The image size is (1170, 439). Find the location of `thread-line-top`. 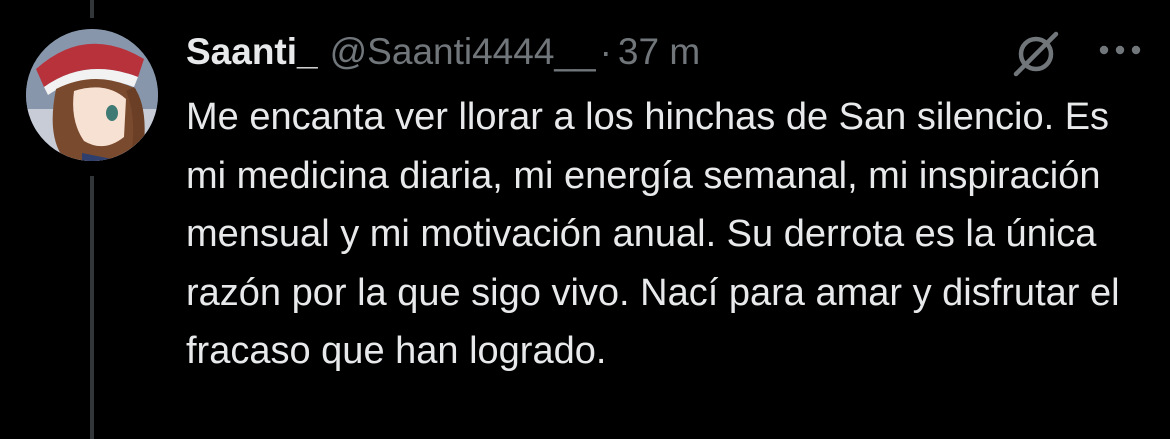

thread-line-top is located at coordinates (92, 9).